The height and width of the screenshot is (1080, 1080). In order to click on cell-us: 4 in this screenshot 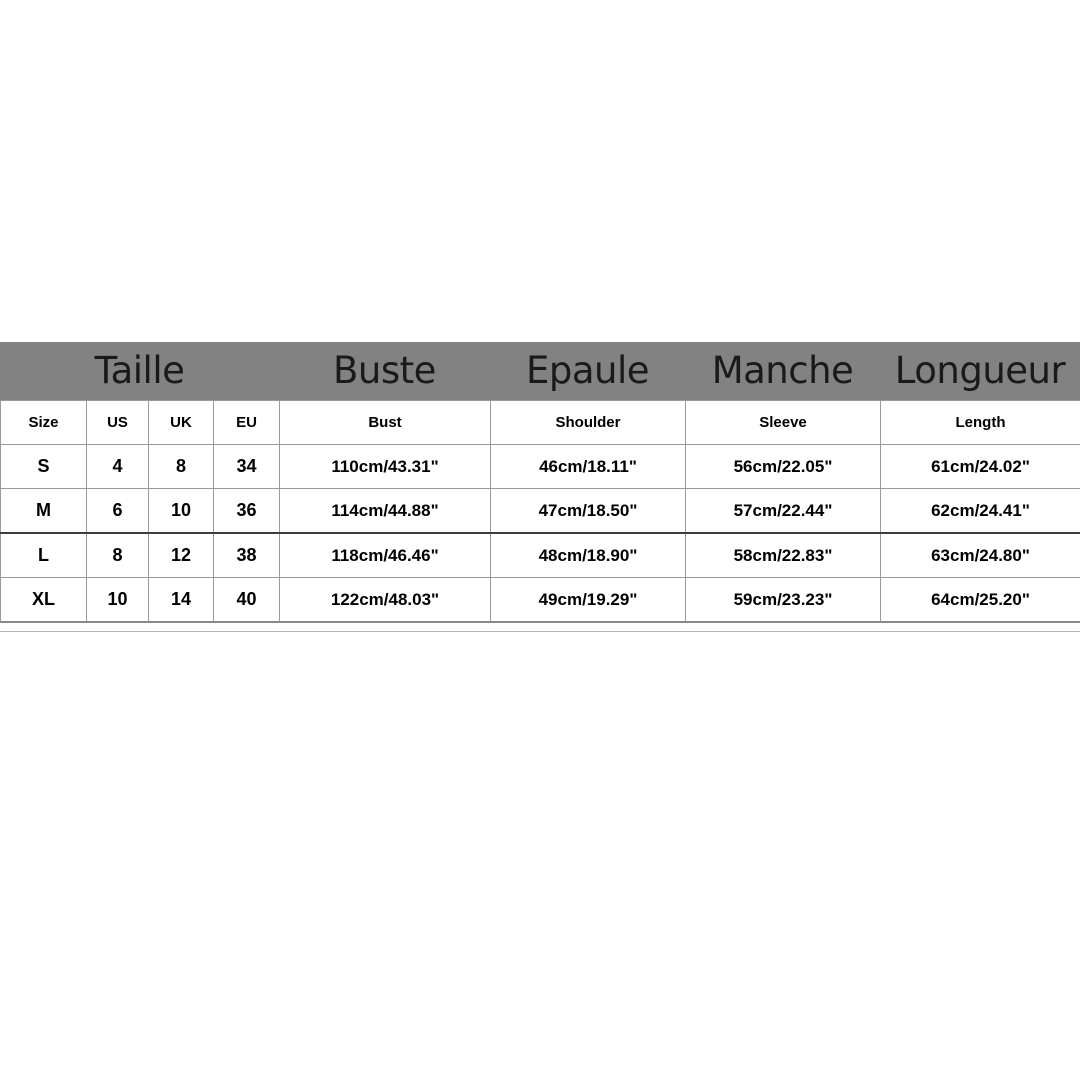, I will do `click(117, 466)`.